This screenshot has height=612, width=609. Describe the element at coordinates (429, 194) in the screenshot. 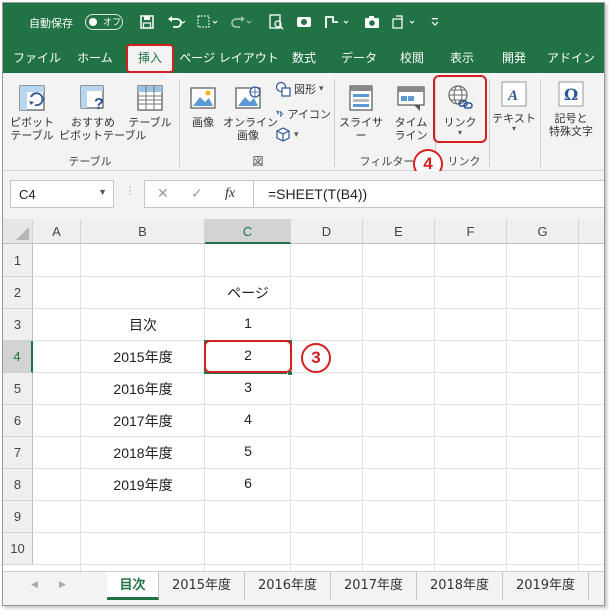

I see `formula-input: =SHEET(T(B4))` at that location.